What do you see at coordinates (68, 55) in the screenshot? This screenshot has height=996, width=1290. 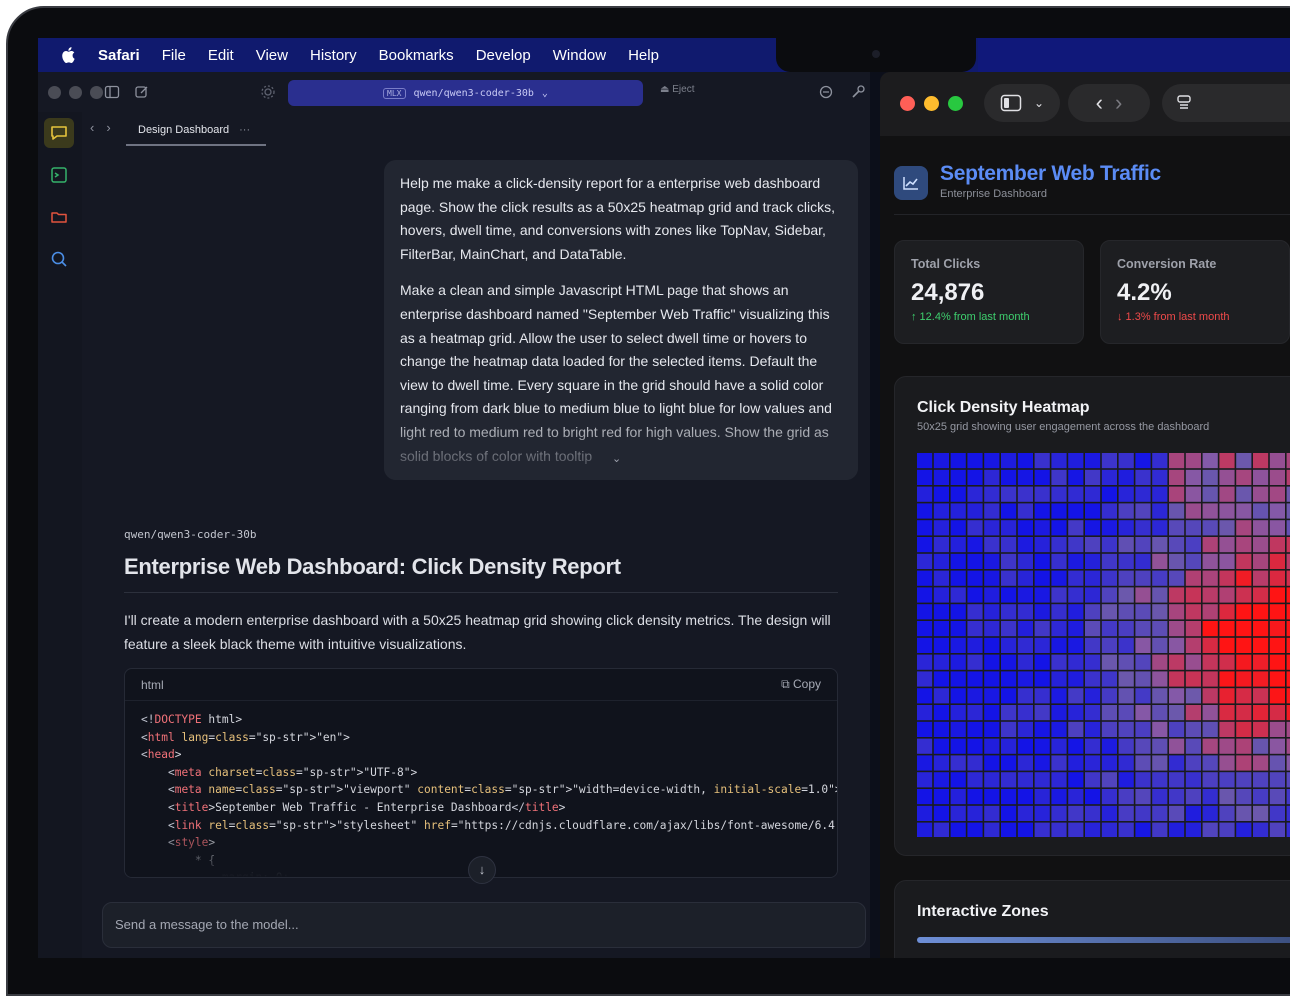 I see `apple-logo-icon` at bounding box center [68, 55].